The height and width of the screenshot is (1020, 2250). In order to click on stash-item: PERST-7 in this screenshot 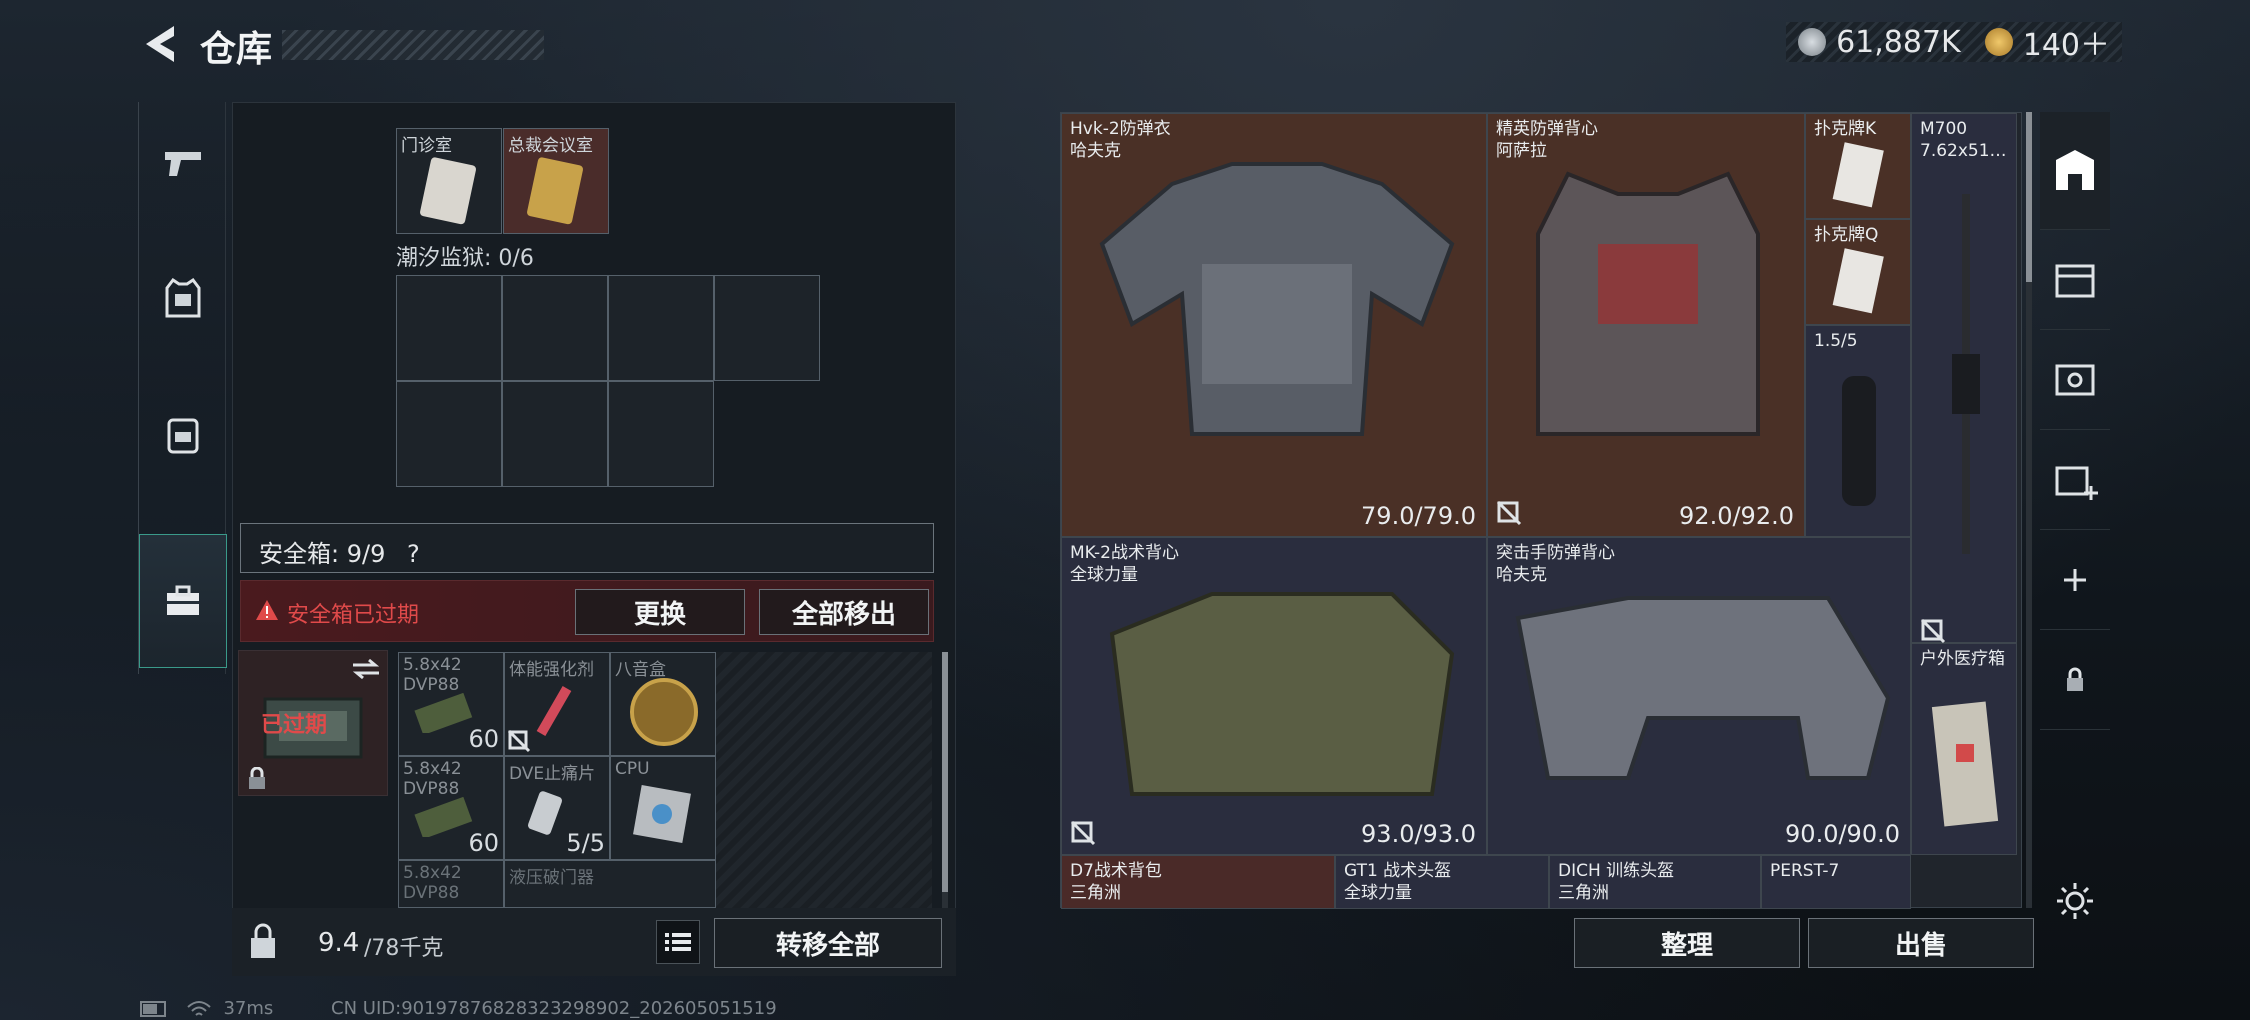, I will do `click(1836, 882)`.